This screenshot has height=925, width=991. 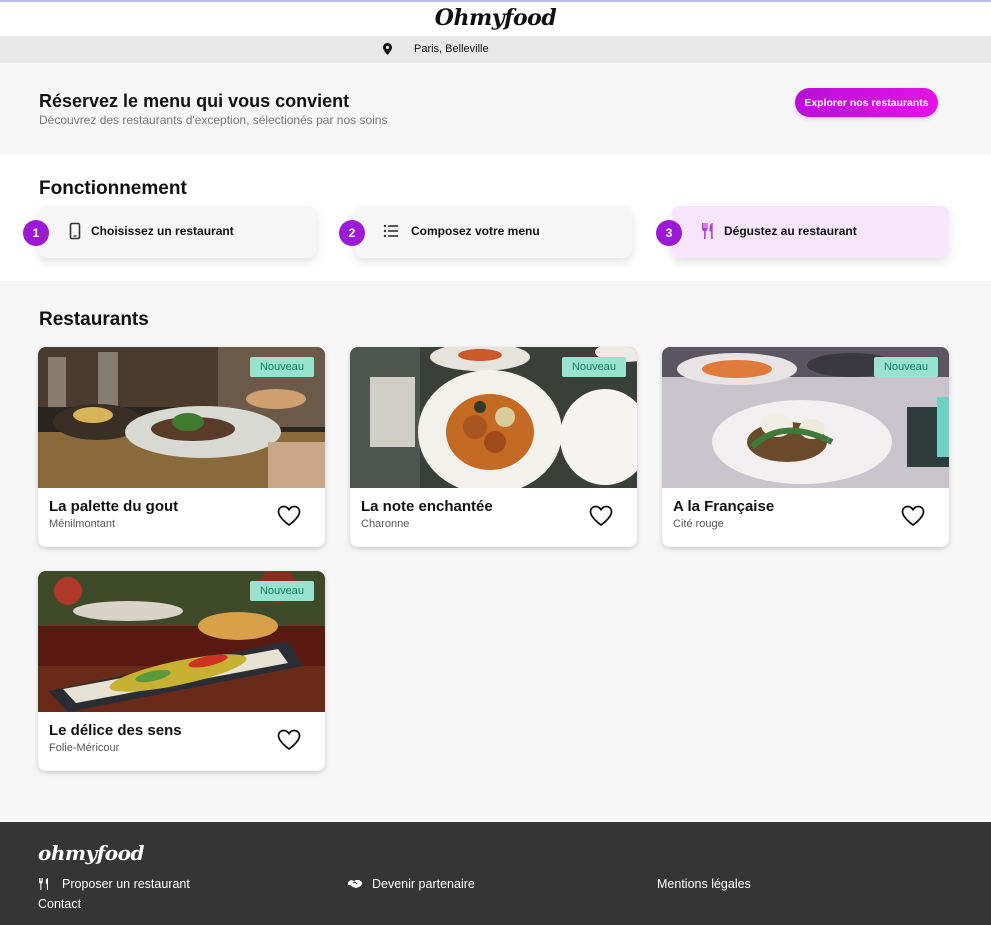 I want to click on restaurant-name: La palette du gout, so click(x=114, y=506).